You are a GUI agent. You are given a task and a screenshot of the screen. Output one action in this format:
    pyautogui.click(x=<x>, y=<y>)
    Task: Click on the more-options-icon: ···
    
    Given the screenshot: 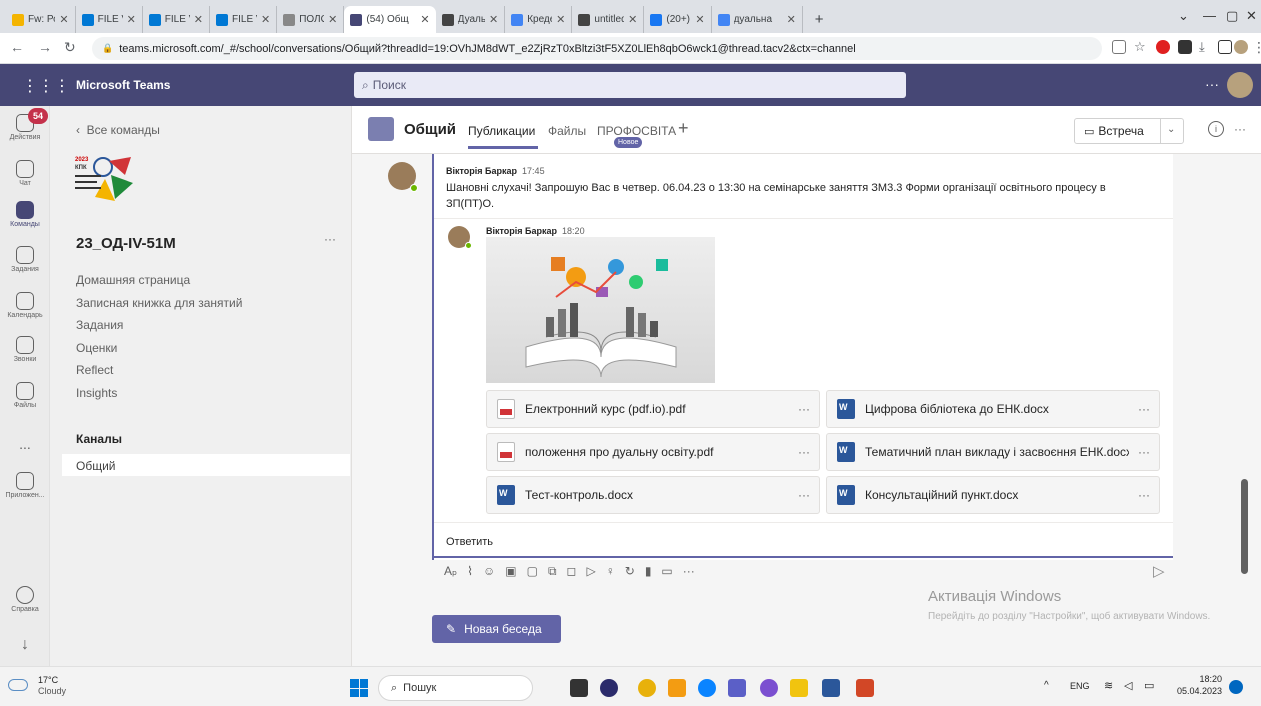 What is the action you would take?
    pyautogui.click(x=1212, y=84)
    